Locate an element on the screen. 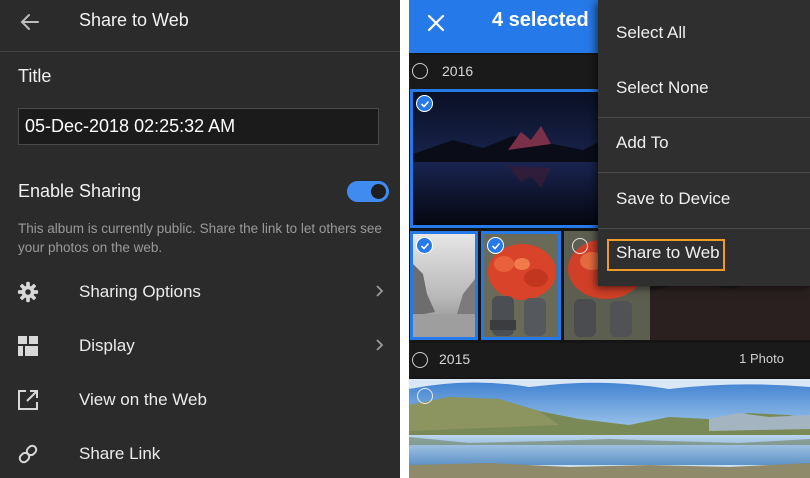 This screenshot has height=478, width=810. external-link-icon is located at coordinates (28, 400).